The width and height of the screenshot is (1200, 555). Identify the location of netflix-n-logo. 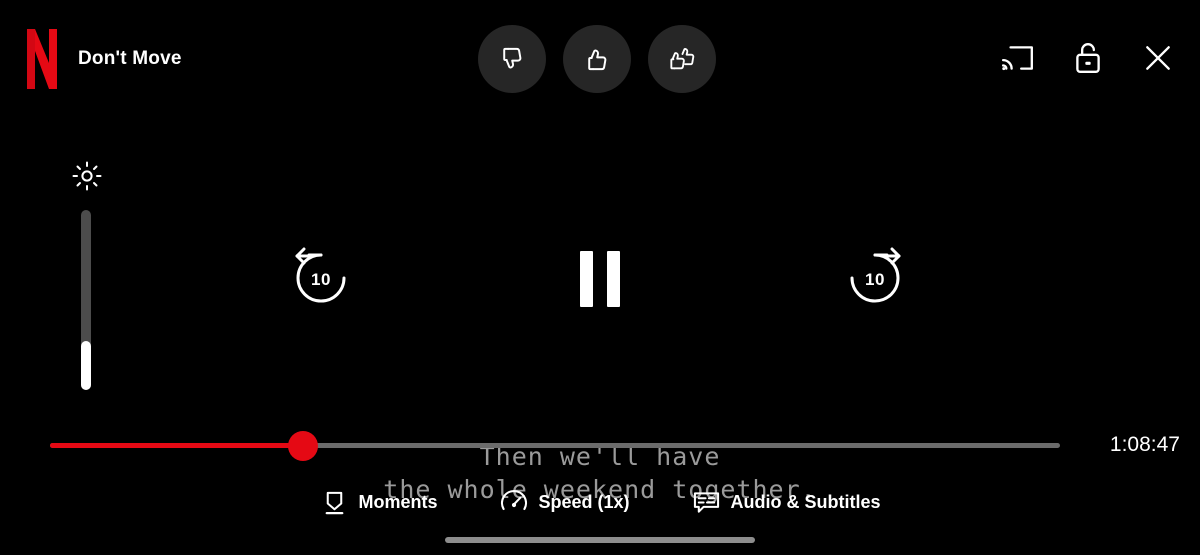
(42, 59).